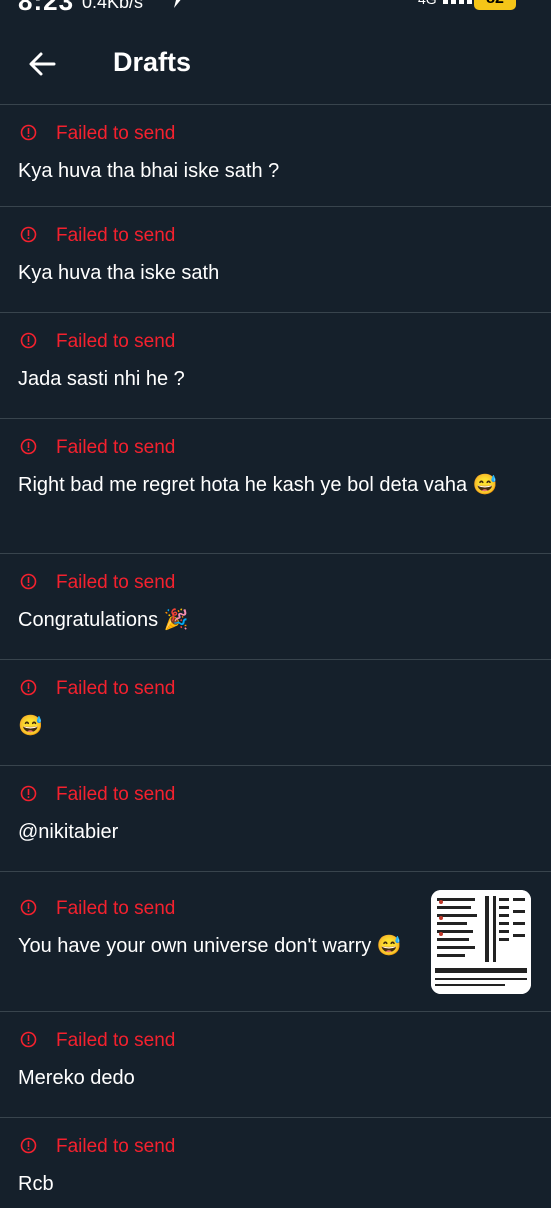  I want to click on arrow-left-icon, so click(42, 64).